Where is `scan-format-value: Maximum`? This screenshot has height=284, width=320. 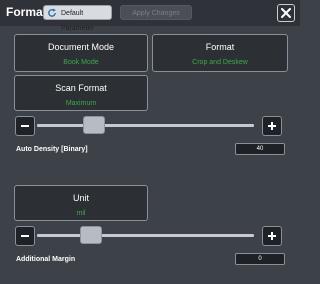 scan-format-value: Maximum is located at coordinates (81, 103).